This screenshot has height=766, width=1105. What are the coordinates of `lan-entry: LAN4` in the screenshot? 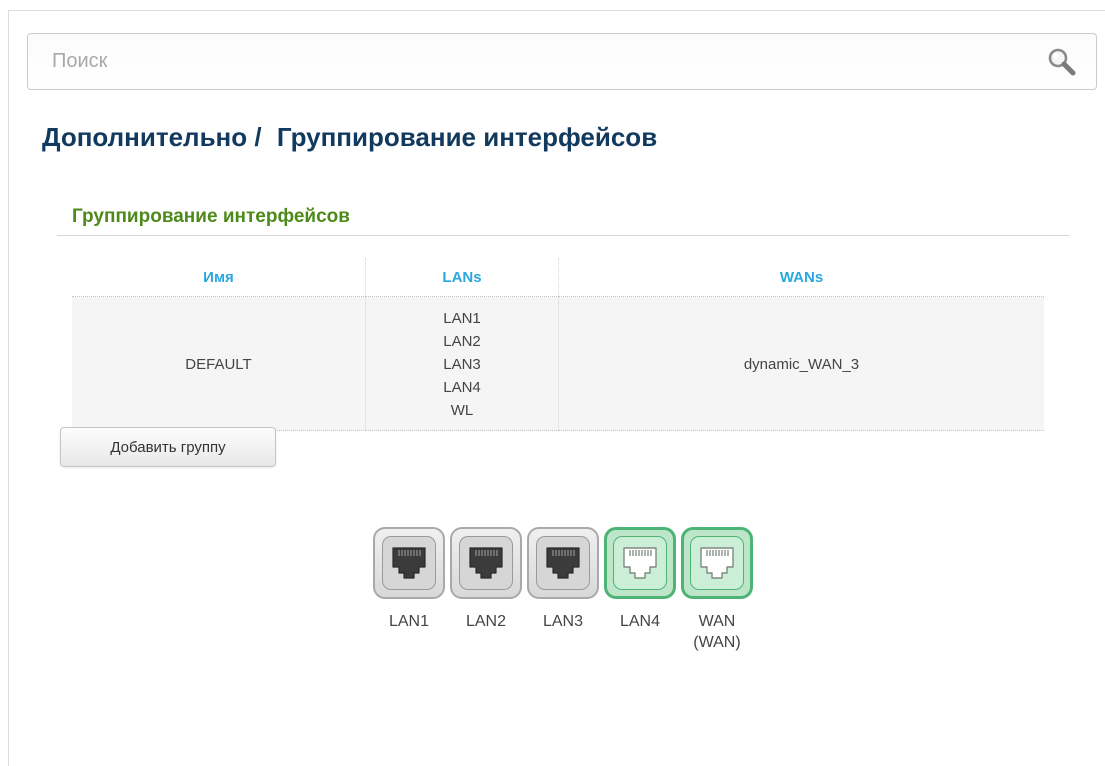 It's located at (462, 387).